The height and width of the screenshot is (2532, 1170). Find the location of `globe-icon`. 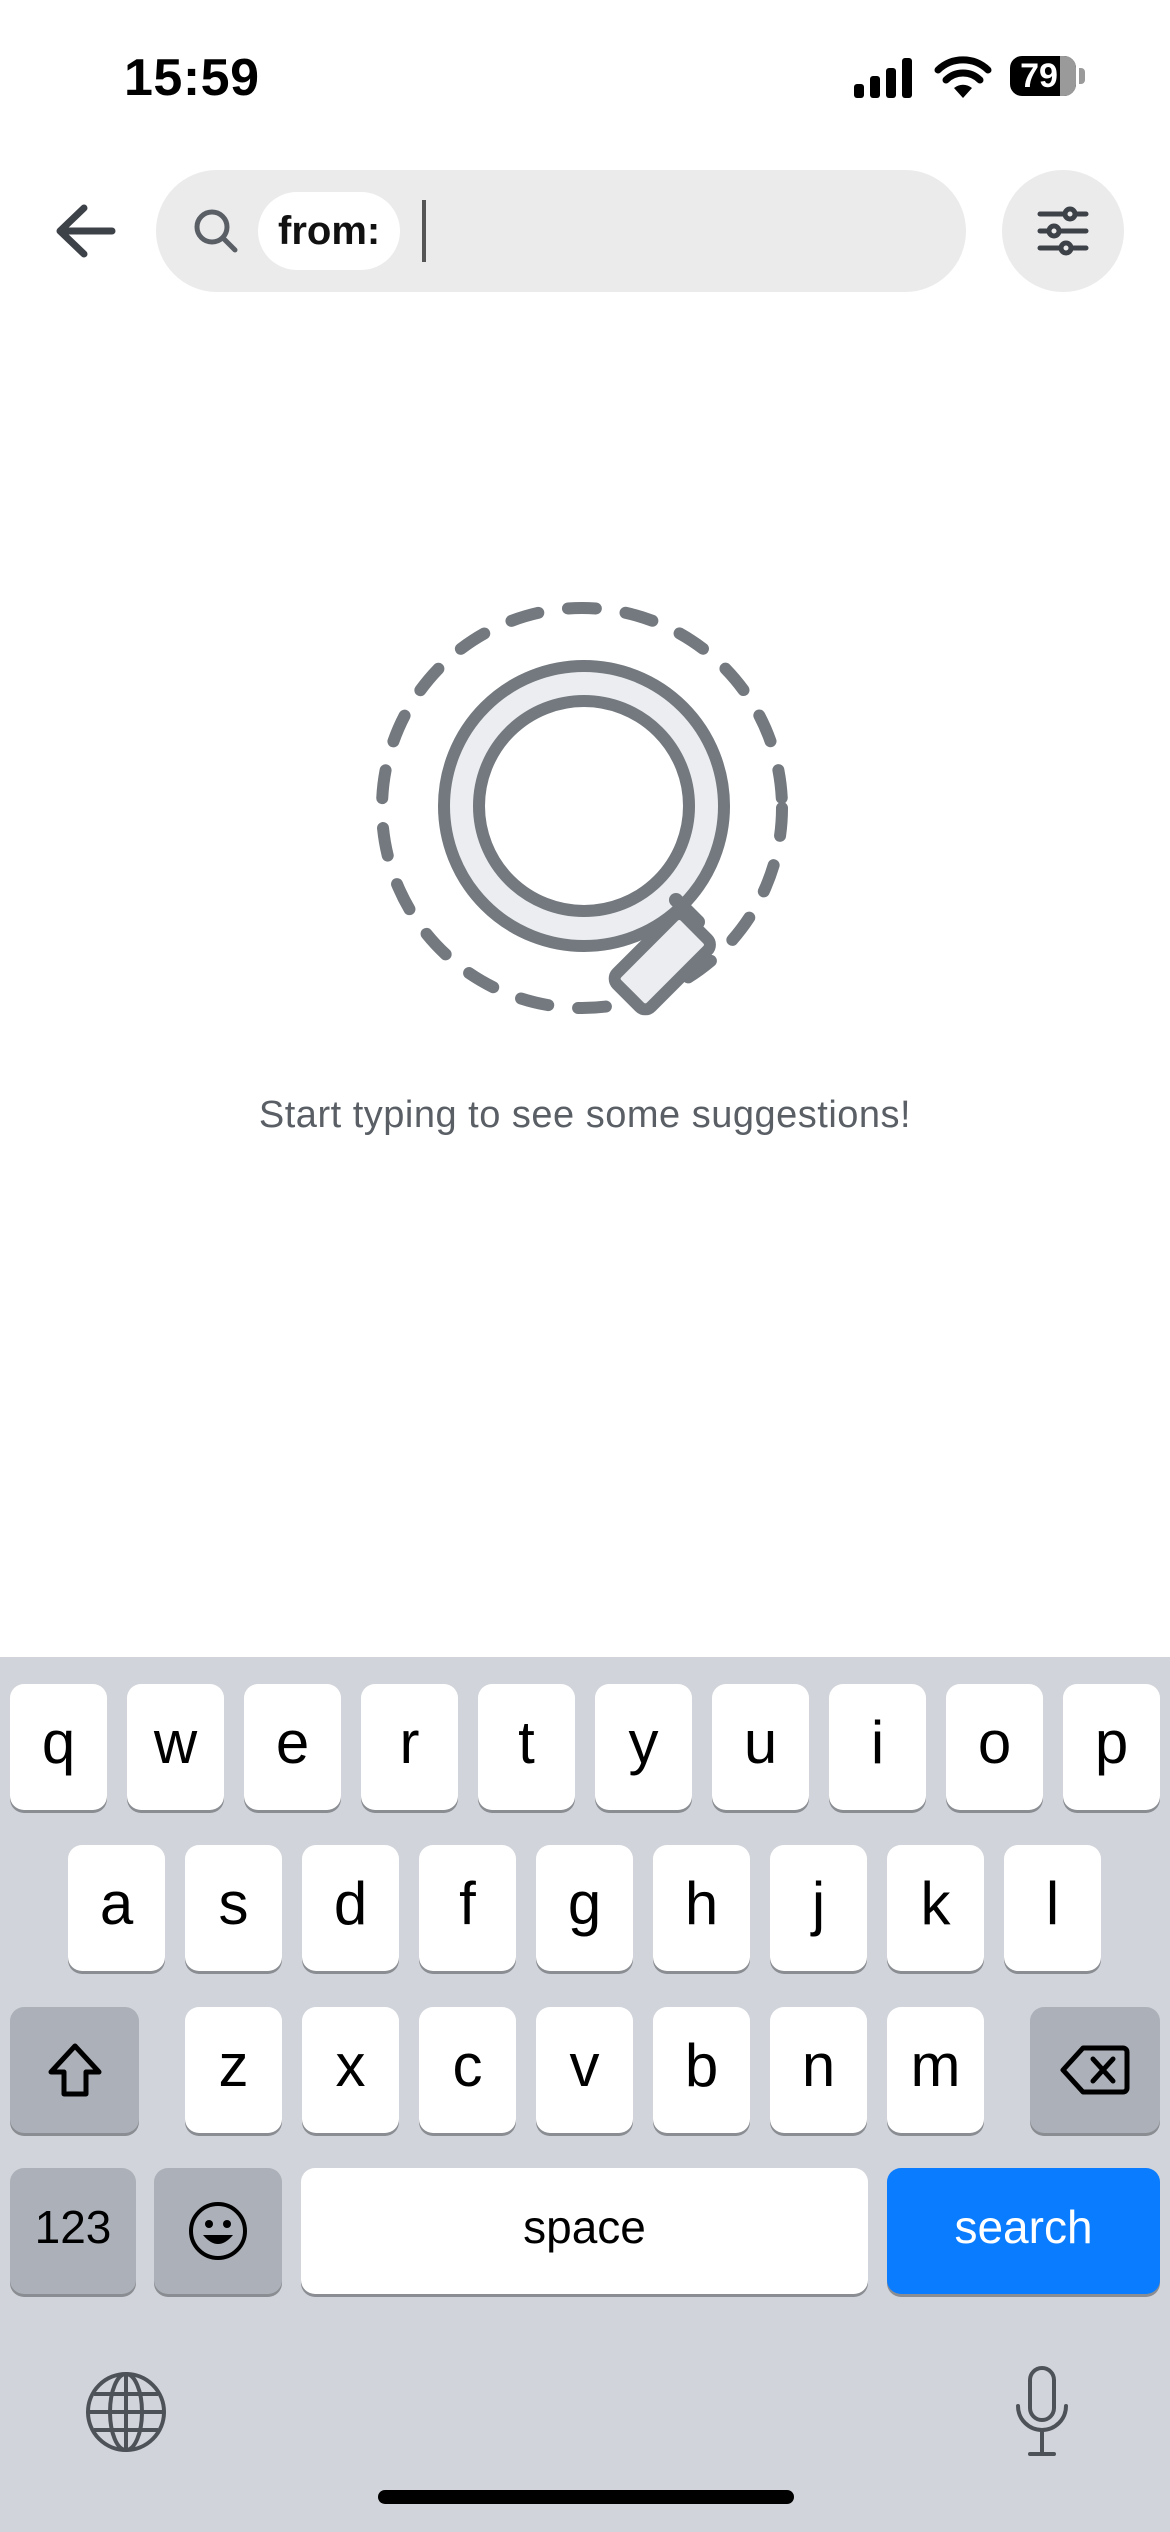

globe-icon is located at coordinates (126, 2412).